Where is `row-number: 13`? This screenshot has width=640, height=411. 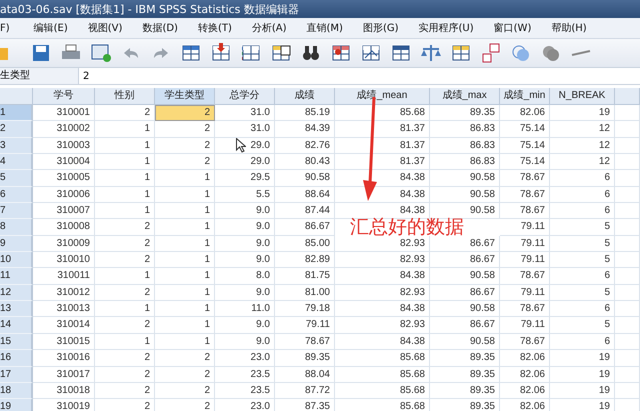
row-number: 13 is located at coordinates (16, 309).